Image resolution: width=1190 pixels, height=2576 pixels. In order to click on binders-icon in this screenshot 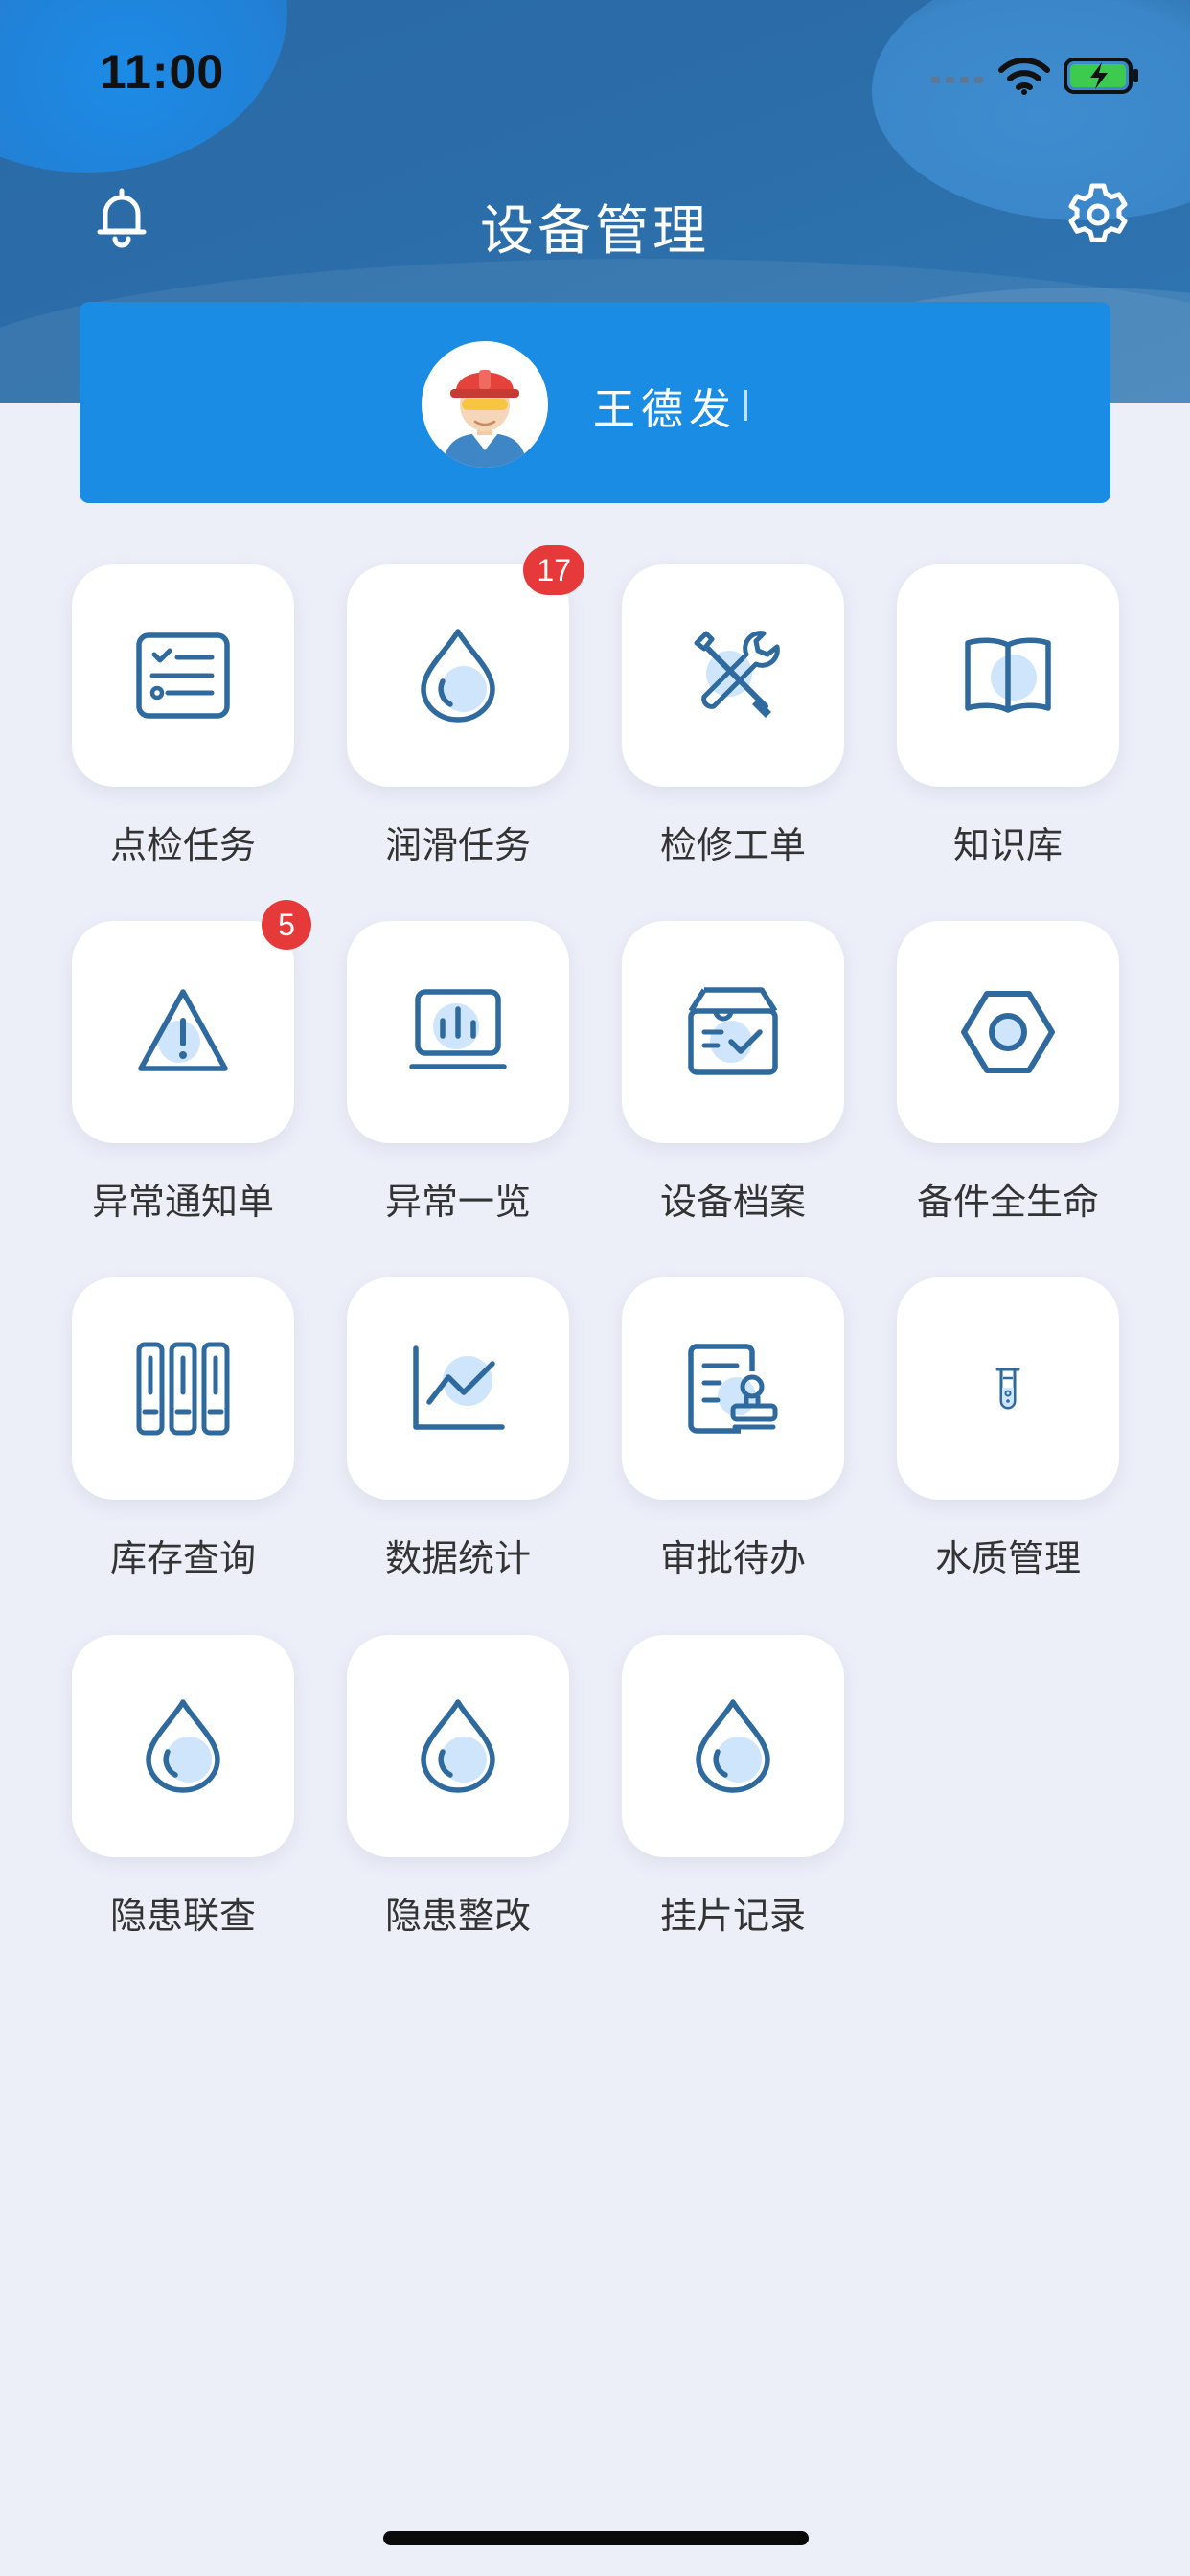, I will do `click(183, 1389)`.